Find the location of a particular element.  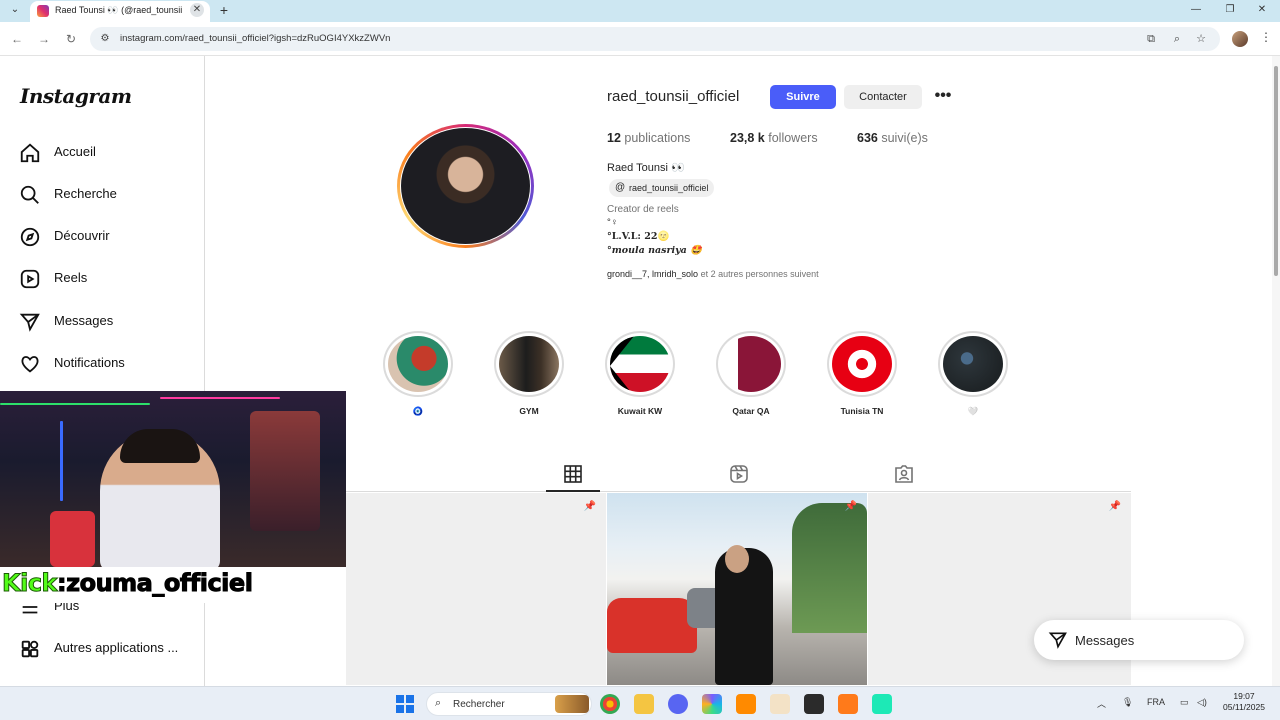

terminal-app-icon is located at coordinates (814, 704).